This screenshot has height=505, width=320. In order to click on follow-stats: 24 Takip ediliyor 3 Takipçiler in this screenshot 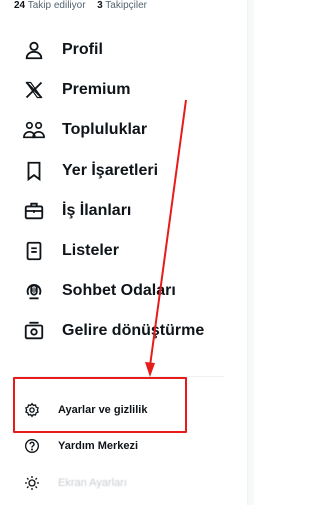, I will do `click(80, 7)`.